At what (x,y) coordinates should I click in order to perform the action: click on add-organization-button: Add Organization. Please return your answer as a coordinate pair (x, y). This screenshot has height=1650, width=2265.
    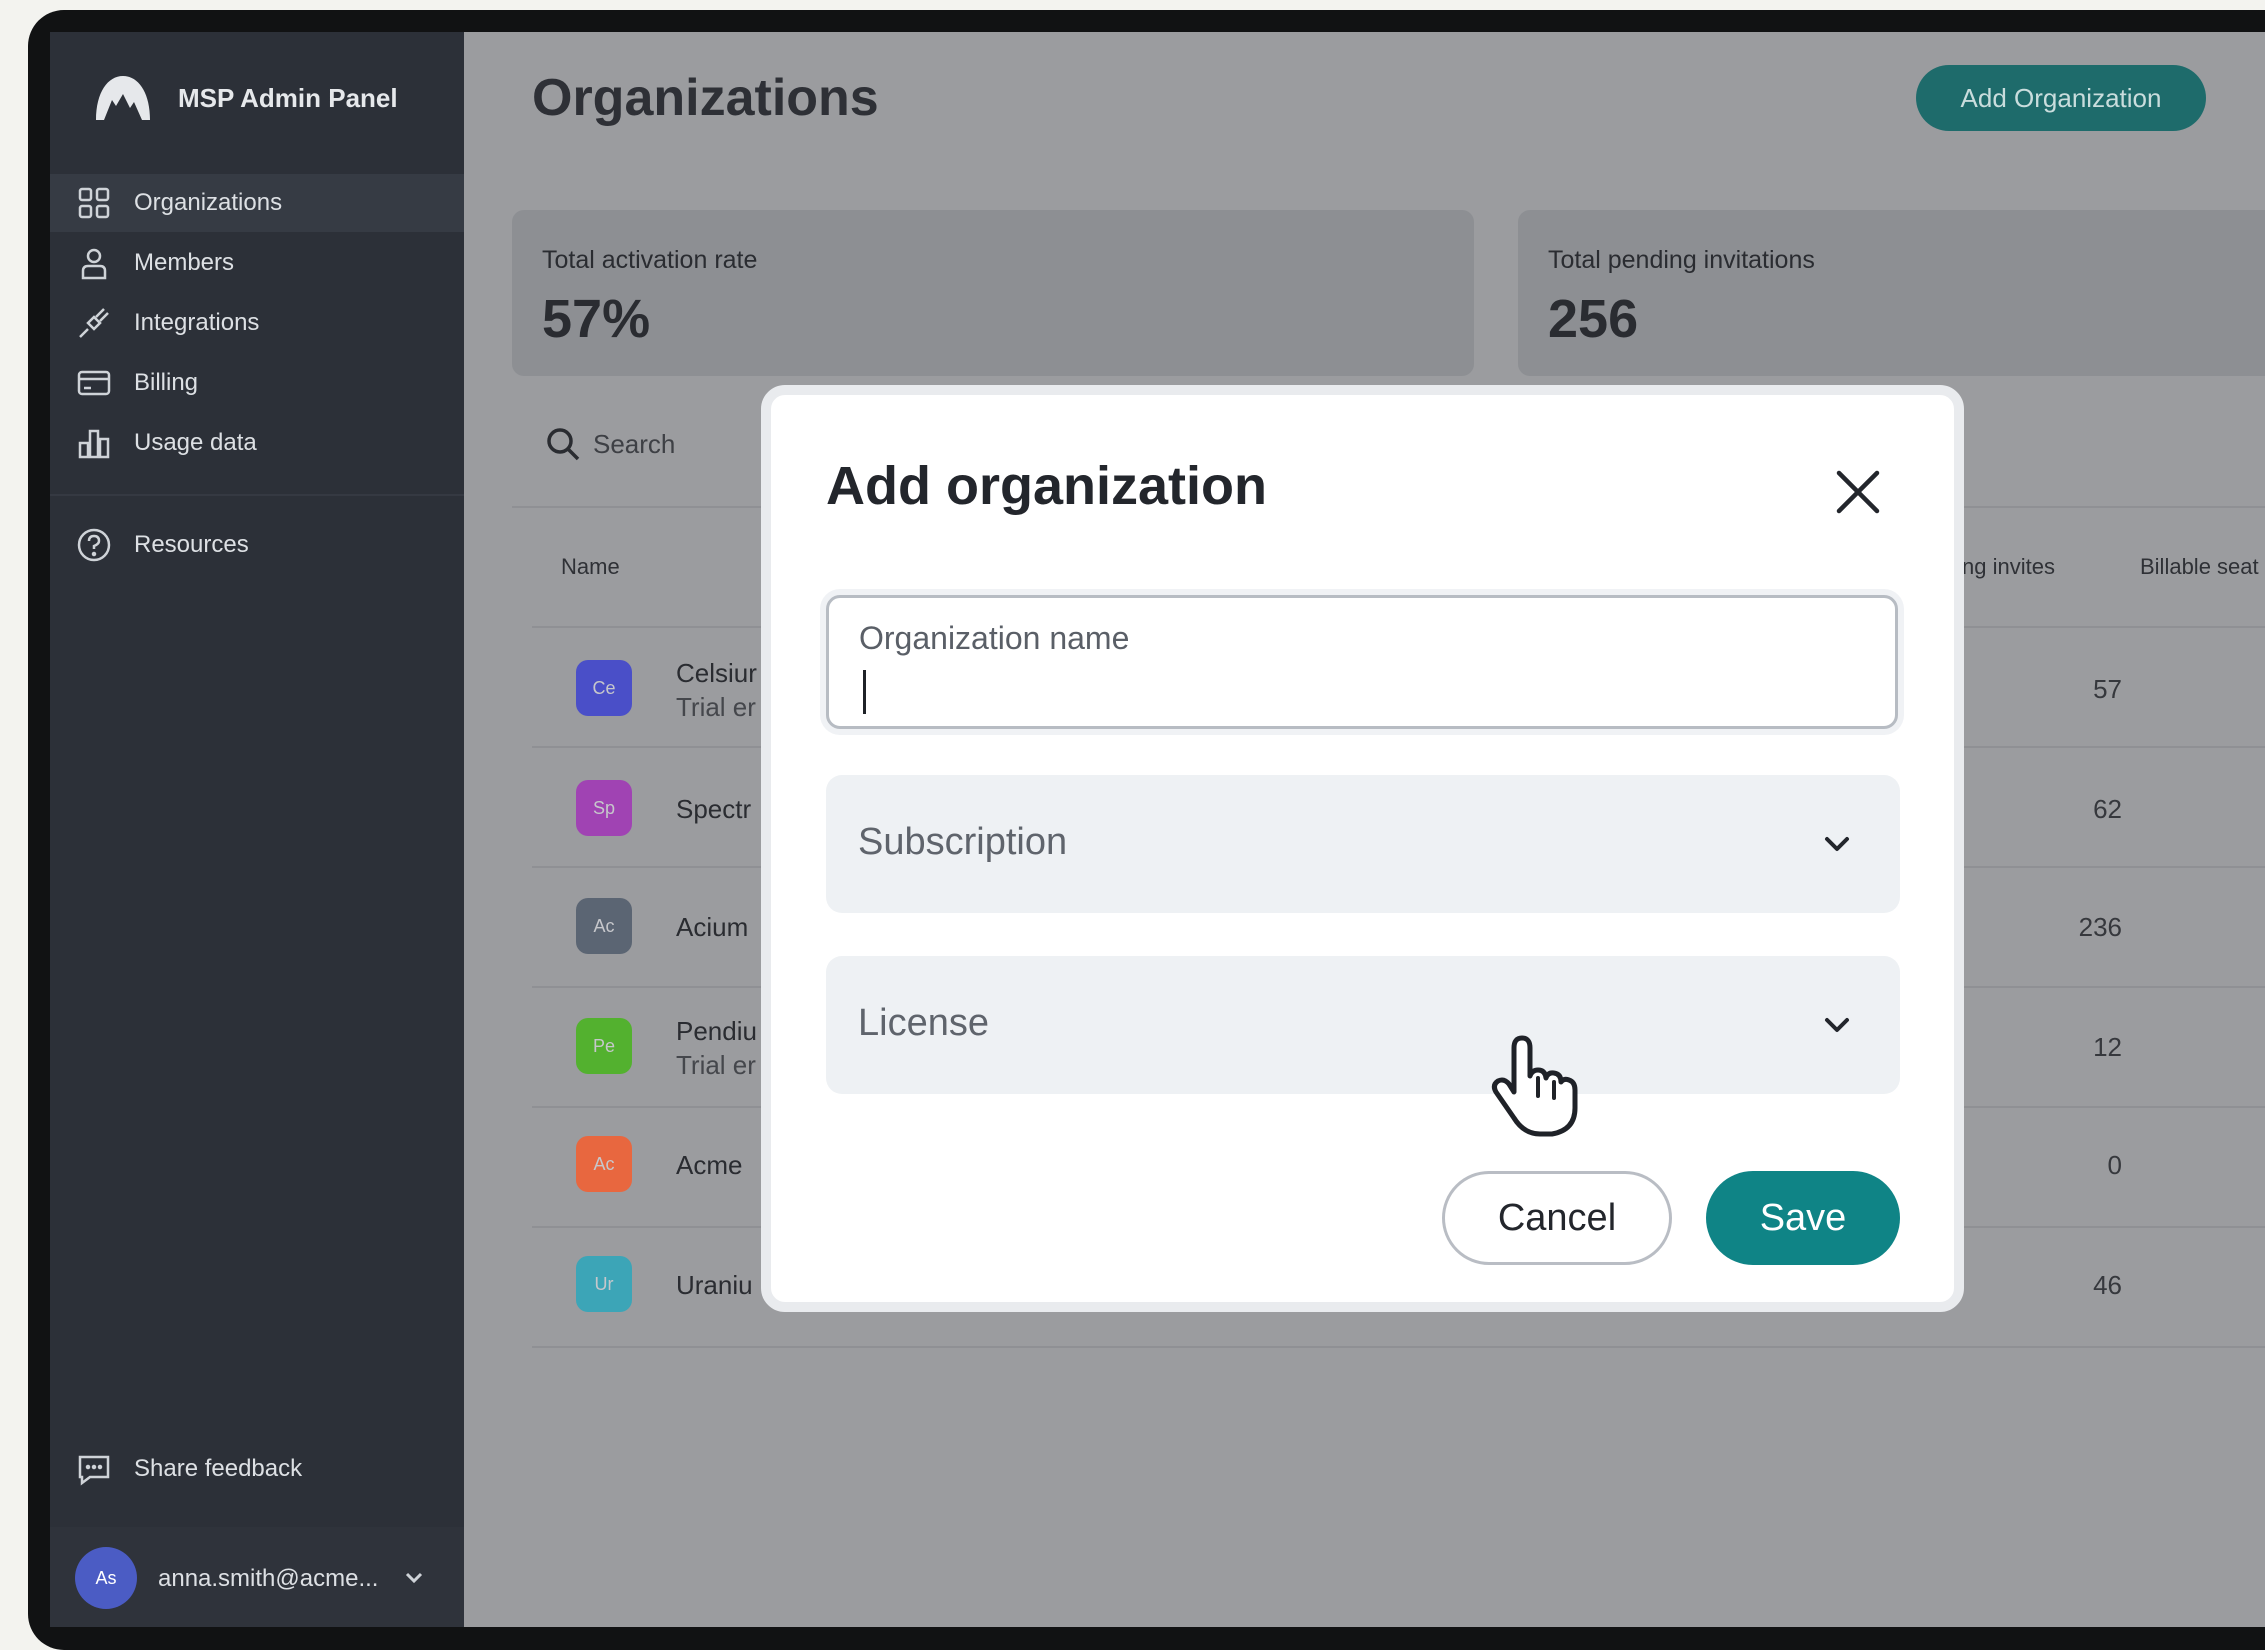
    Looking at the image, I should click on (2061, 98).